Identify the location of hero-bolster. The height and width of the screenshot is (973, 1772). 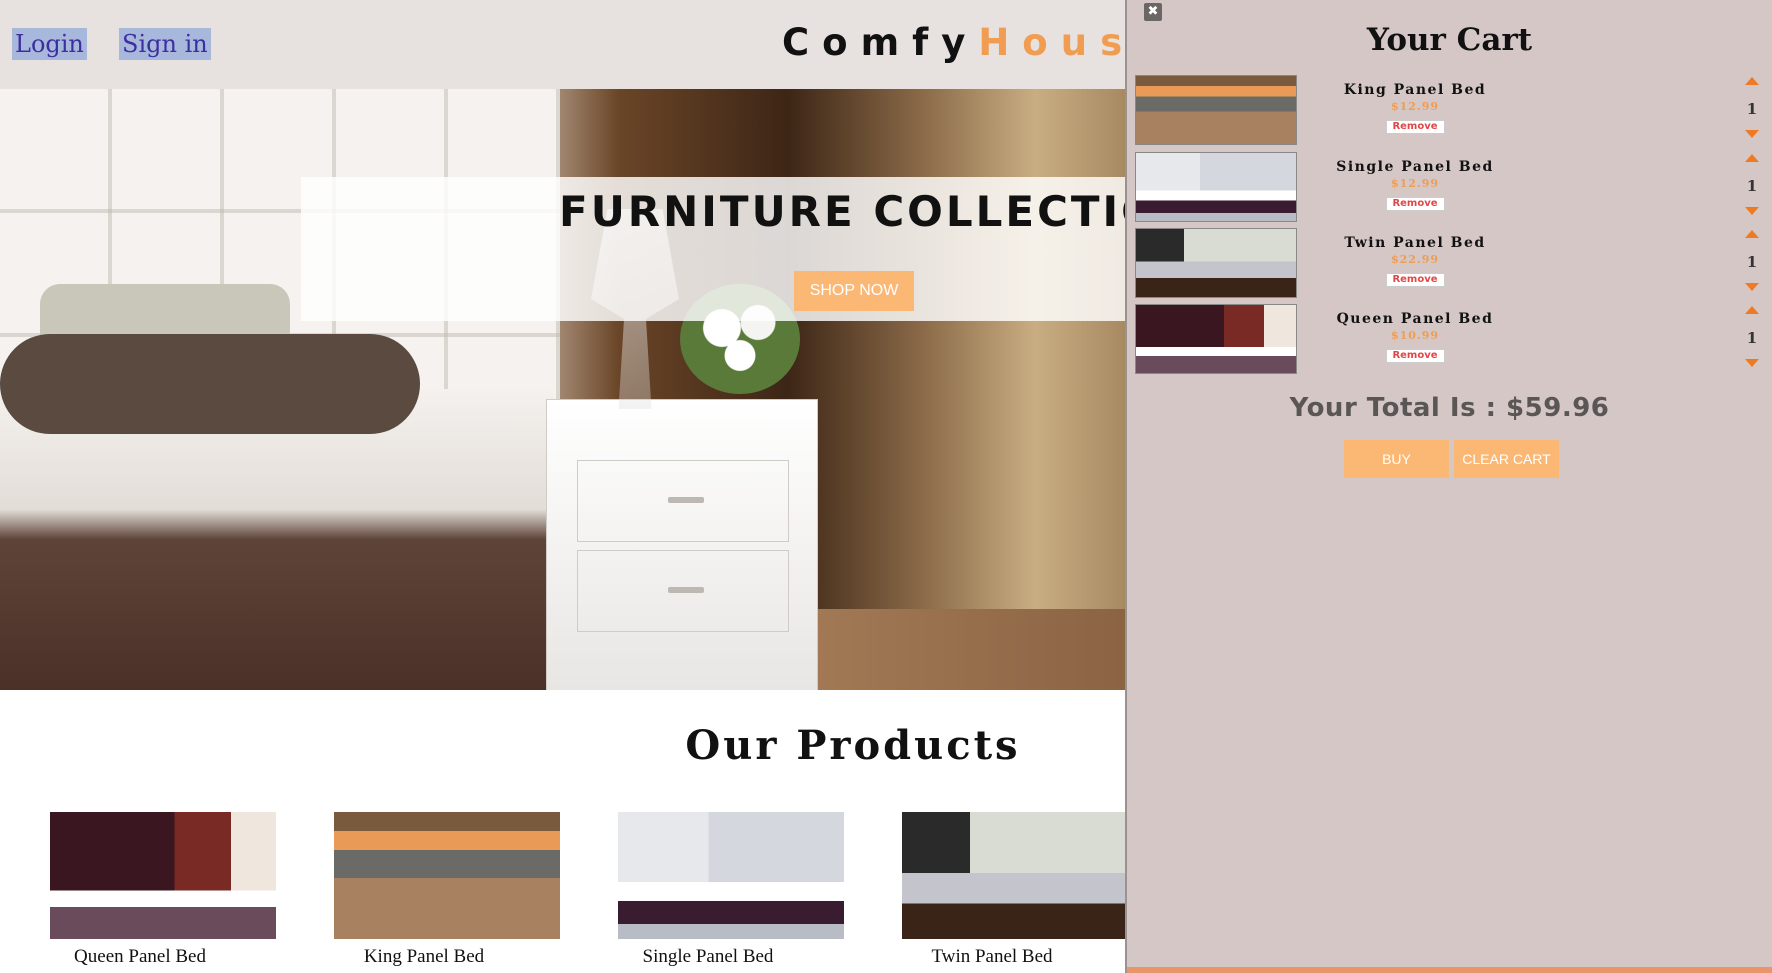
(210, 384).